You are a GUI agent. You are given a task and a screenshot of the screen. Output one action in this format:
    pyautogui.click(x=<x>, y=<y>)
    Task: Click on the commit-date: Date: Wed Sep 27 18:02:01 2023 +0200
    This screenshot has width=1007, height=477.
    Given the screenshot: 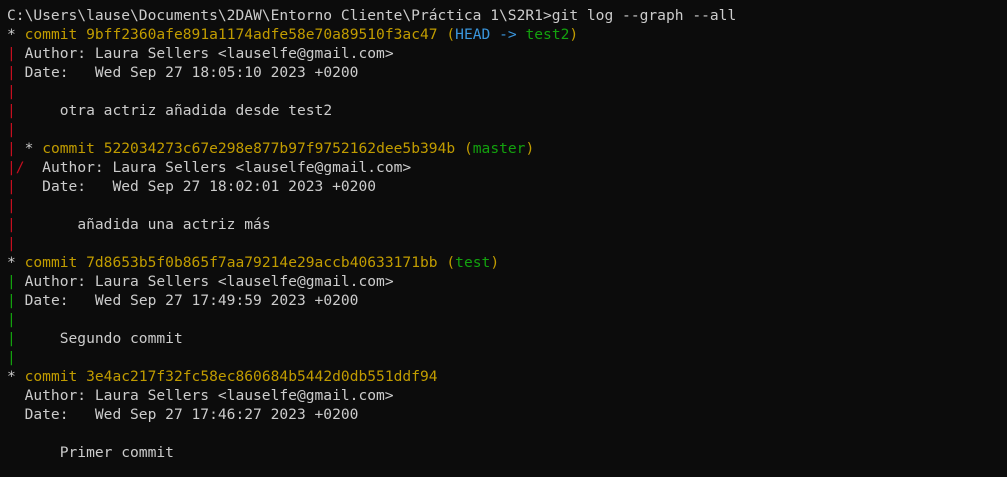 What is the action you would take?
    pyautogui.click(x=209, y=186)
    